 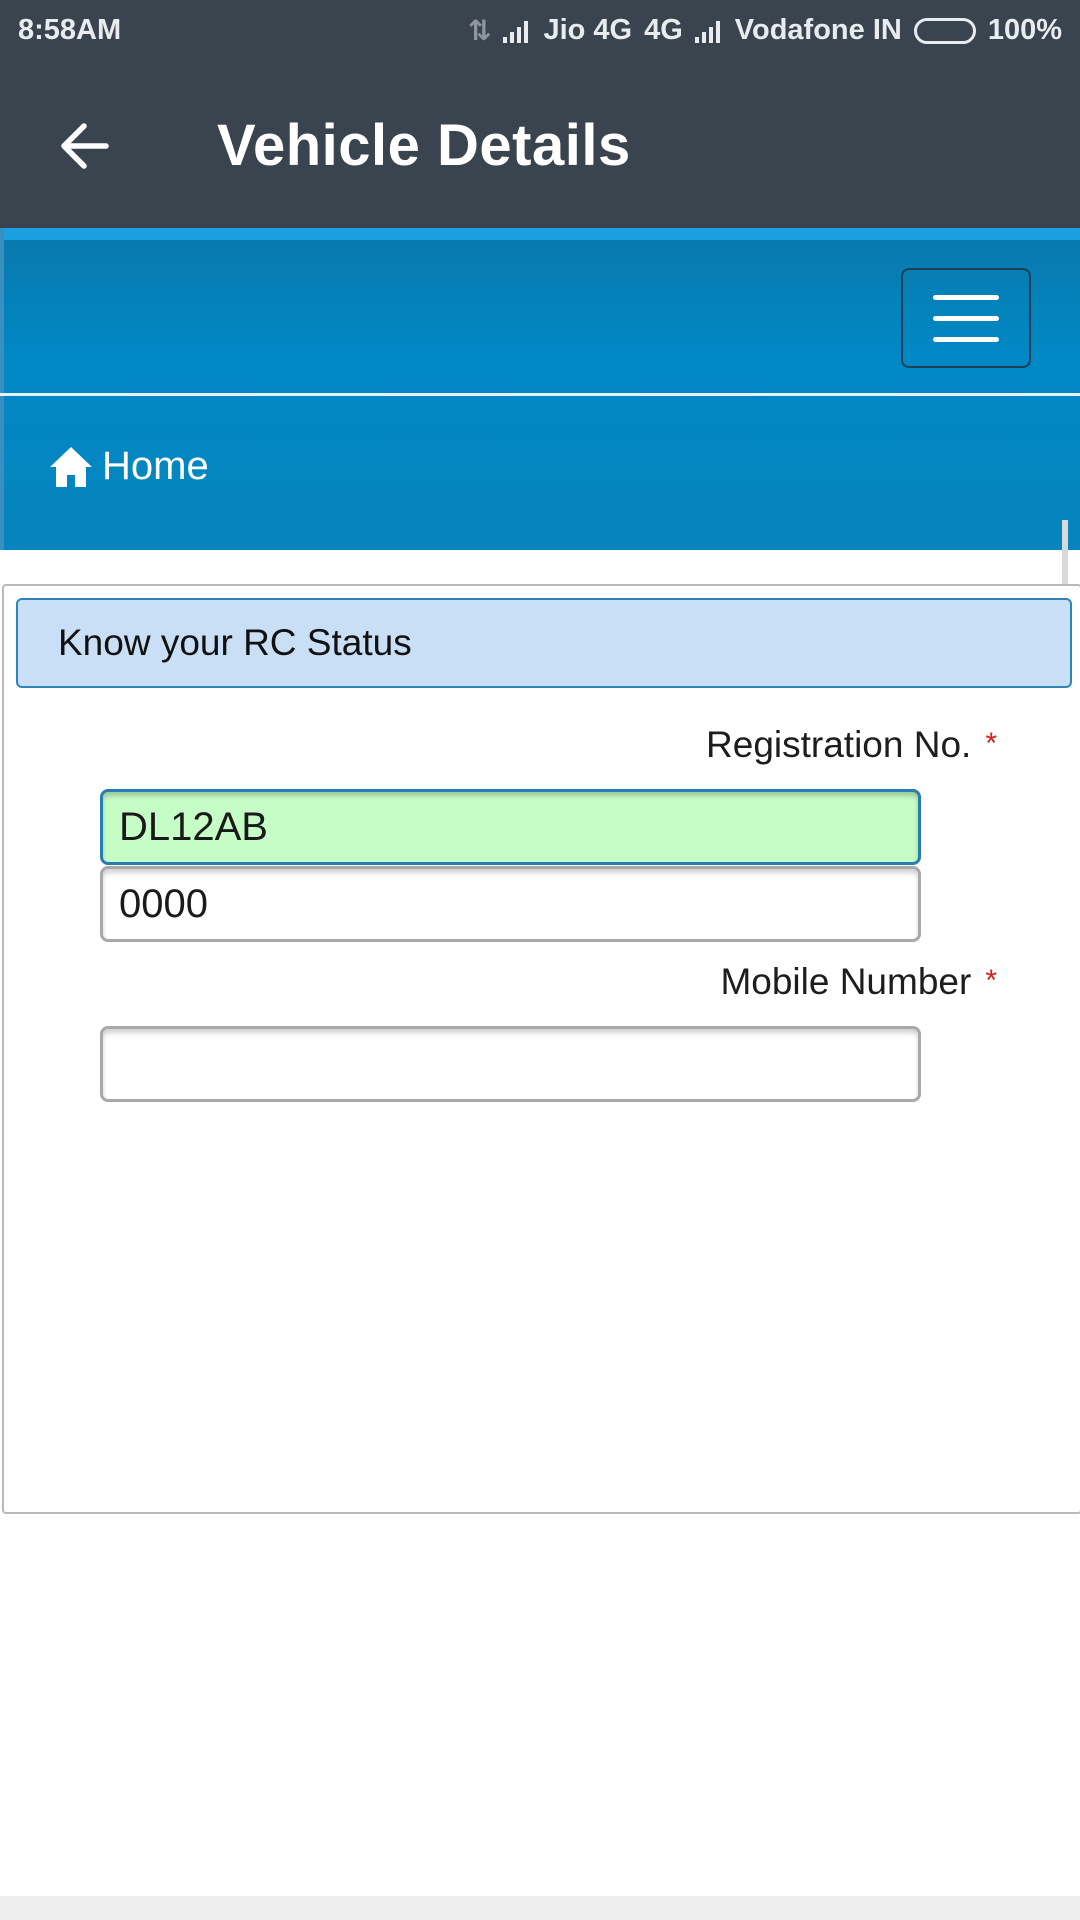 What do you see at coordinates (944, 30) in the screenshot?
I see `battery-icon` at bounding box center [944, 30].